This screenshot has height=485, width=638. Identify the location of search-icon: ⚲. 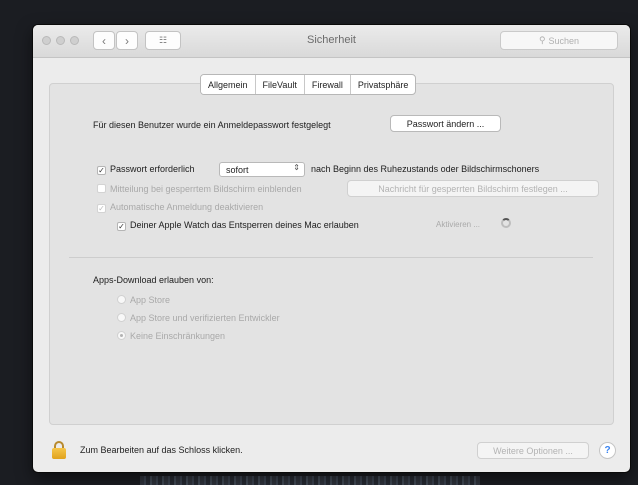
(542, 40).